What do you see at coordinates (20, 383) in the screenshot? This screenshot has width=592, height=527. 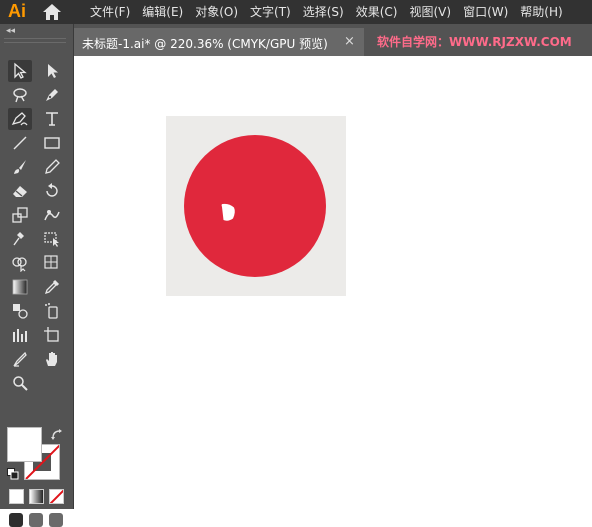 I see `zoom-tool-icon` at bounding box center [20, 383].